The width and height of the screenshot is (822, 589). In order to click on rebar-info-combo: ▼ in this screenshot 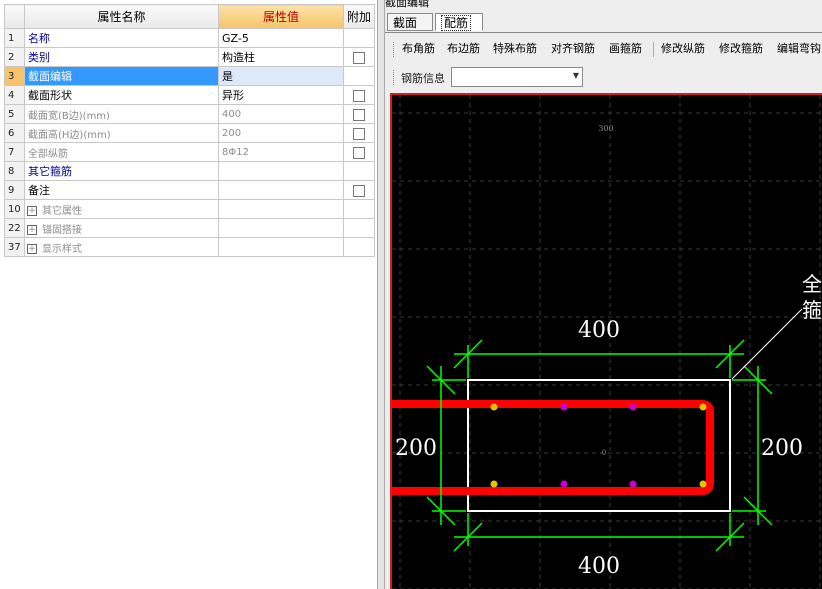, I will do `click(517, 77)`.